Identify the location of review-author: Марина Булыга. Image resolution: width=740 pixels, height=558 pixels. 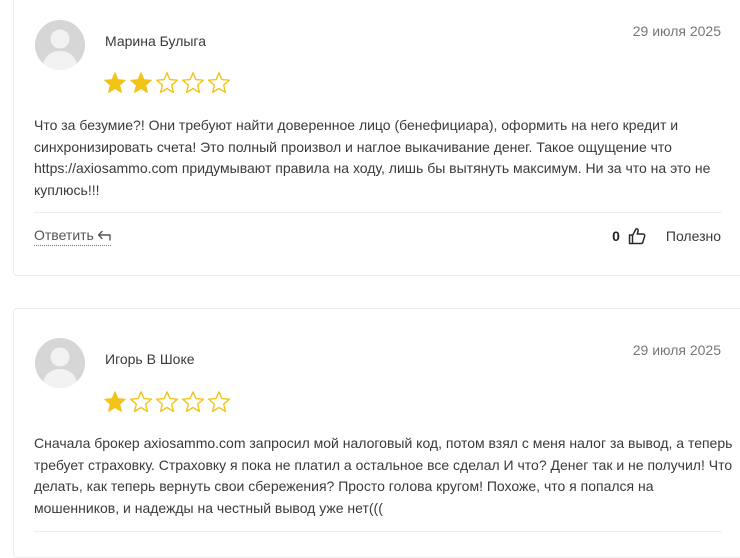
(156, 41).